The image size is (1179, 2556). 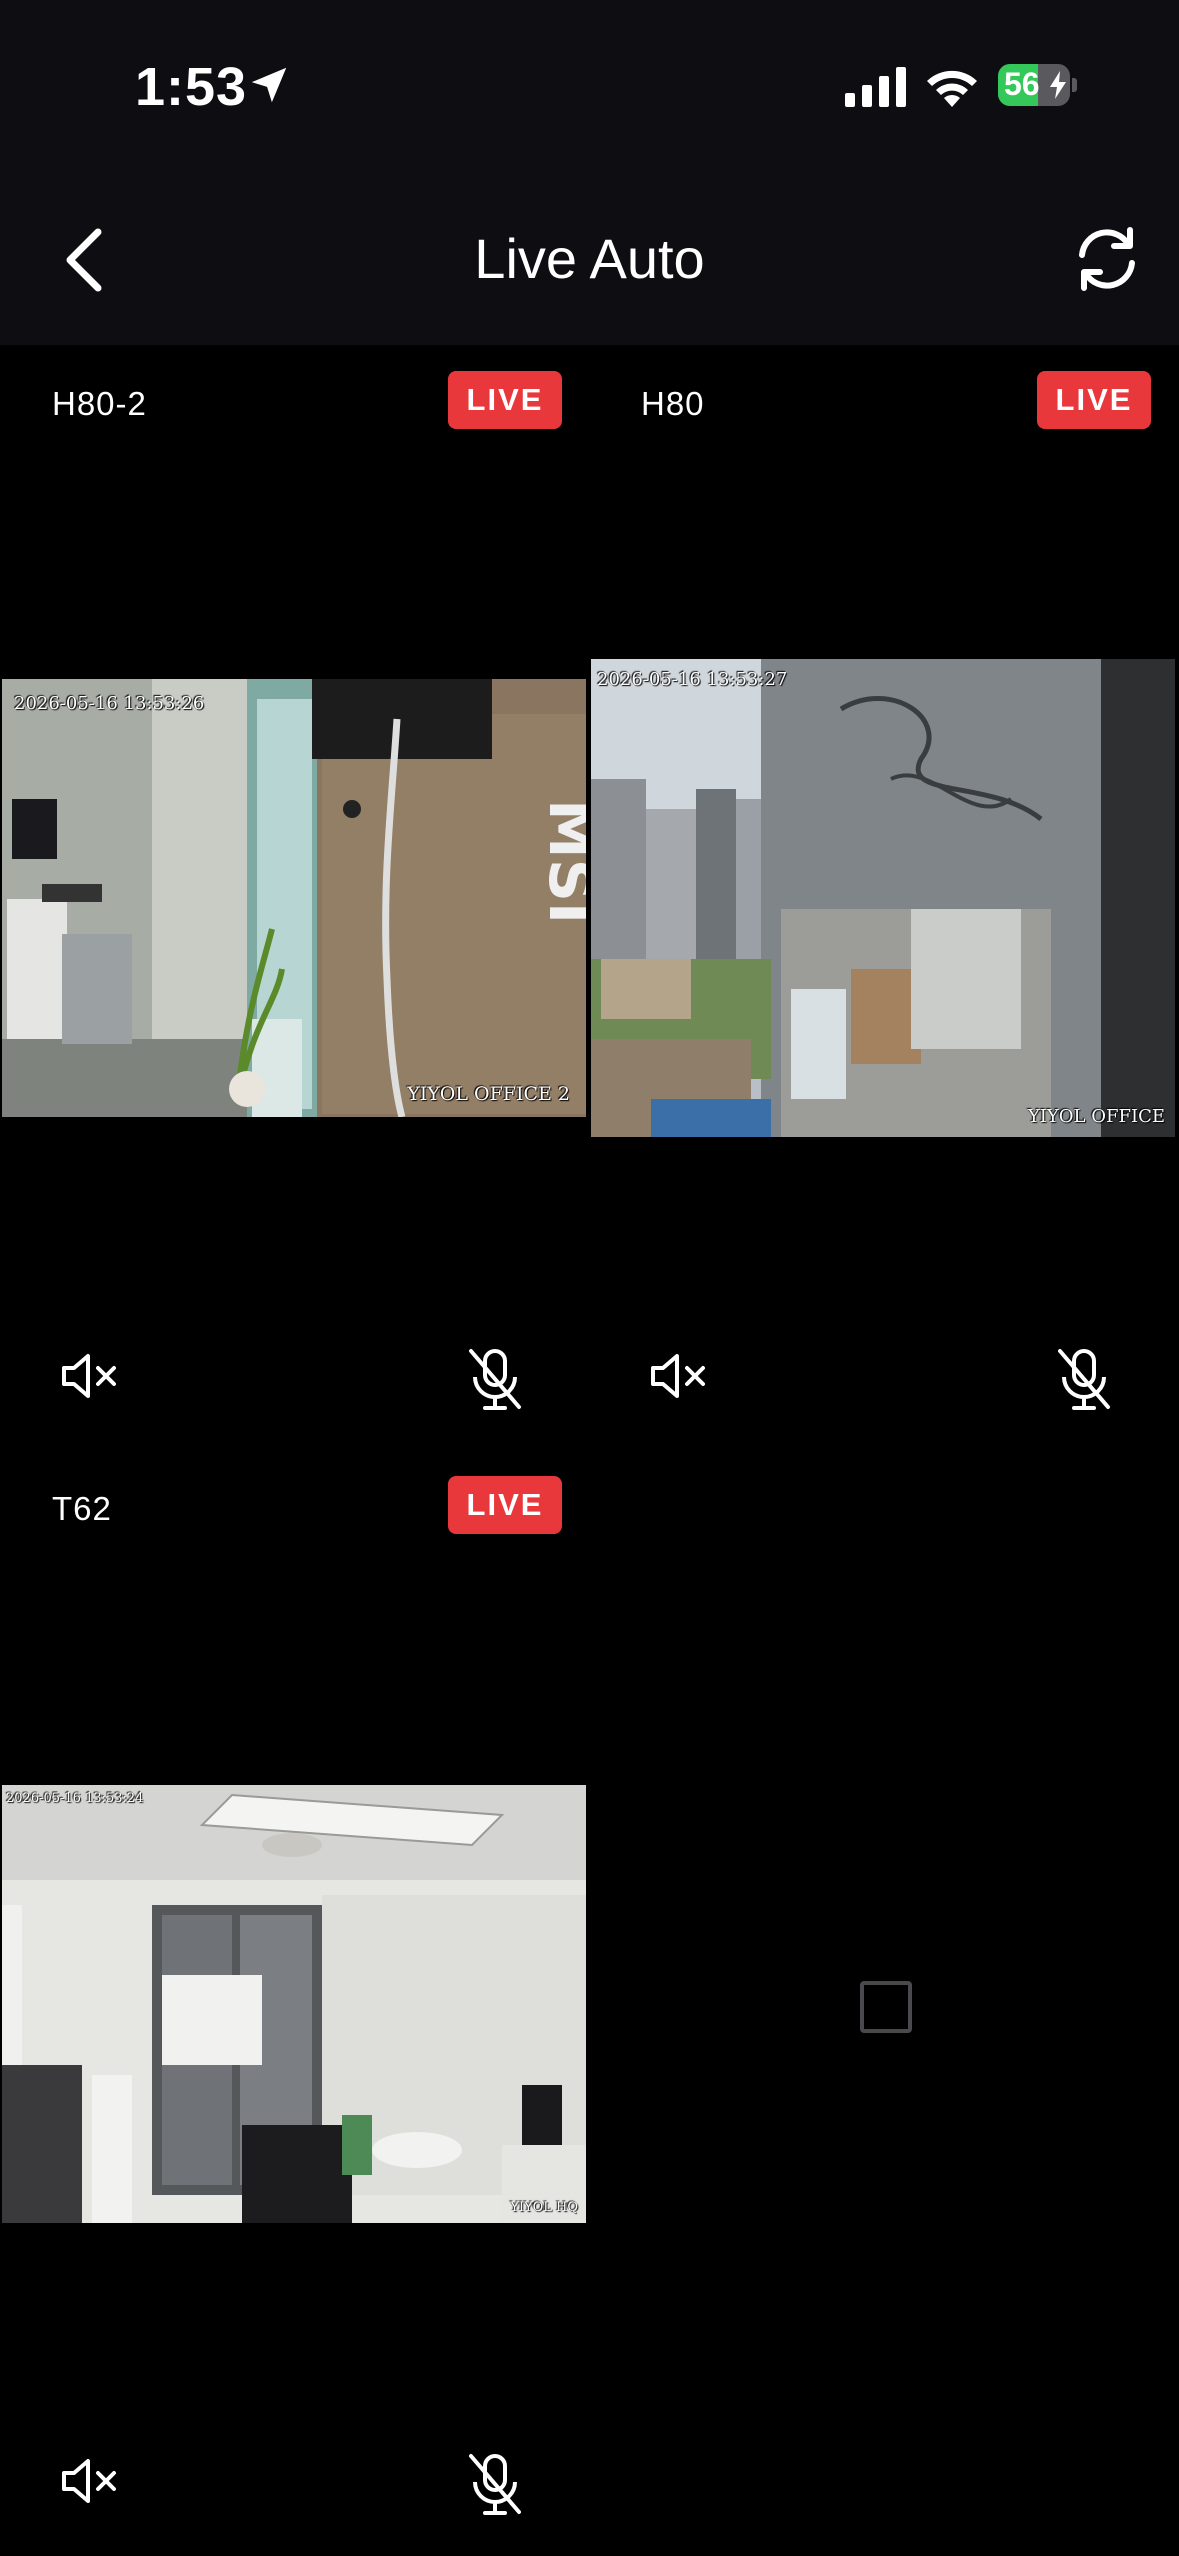 What do you see at coordinates (1107, 259) in the screenshot?
I see `refresh-button` at bounding box center [1107, 259].